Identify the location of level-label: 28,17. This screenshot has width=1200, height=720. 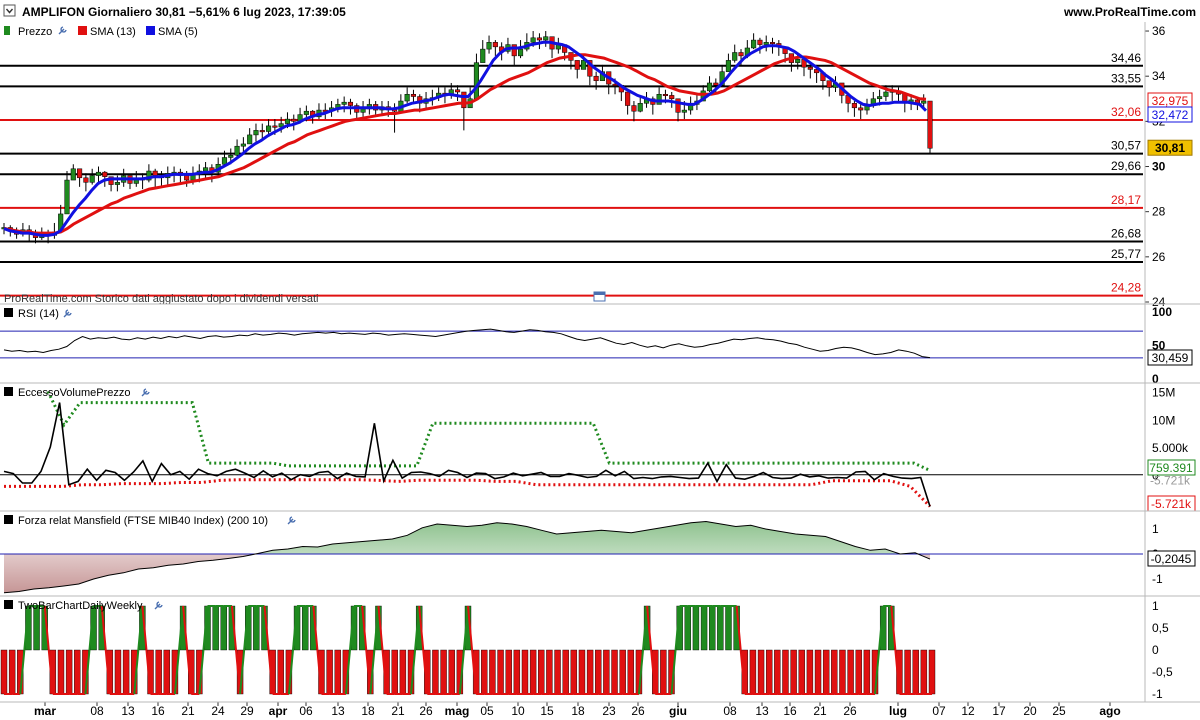
(1126, 200).